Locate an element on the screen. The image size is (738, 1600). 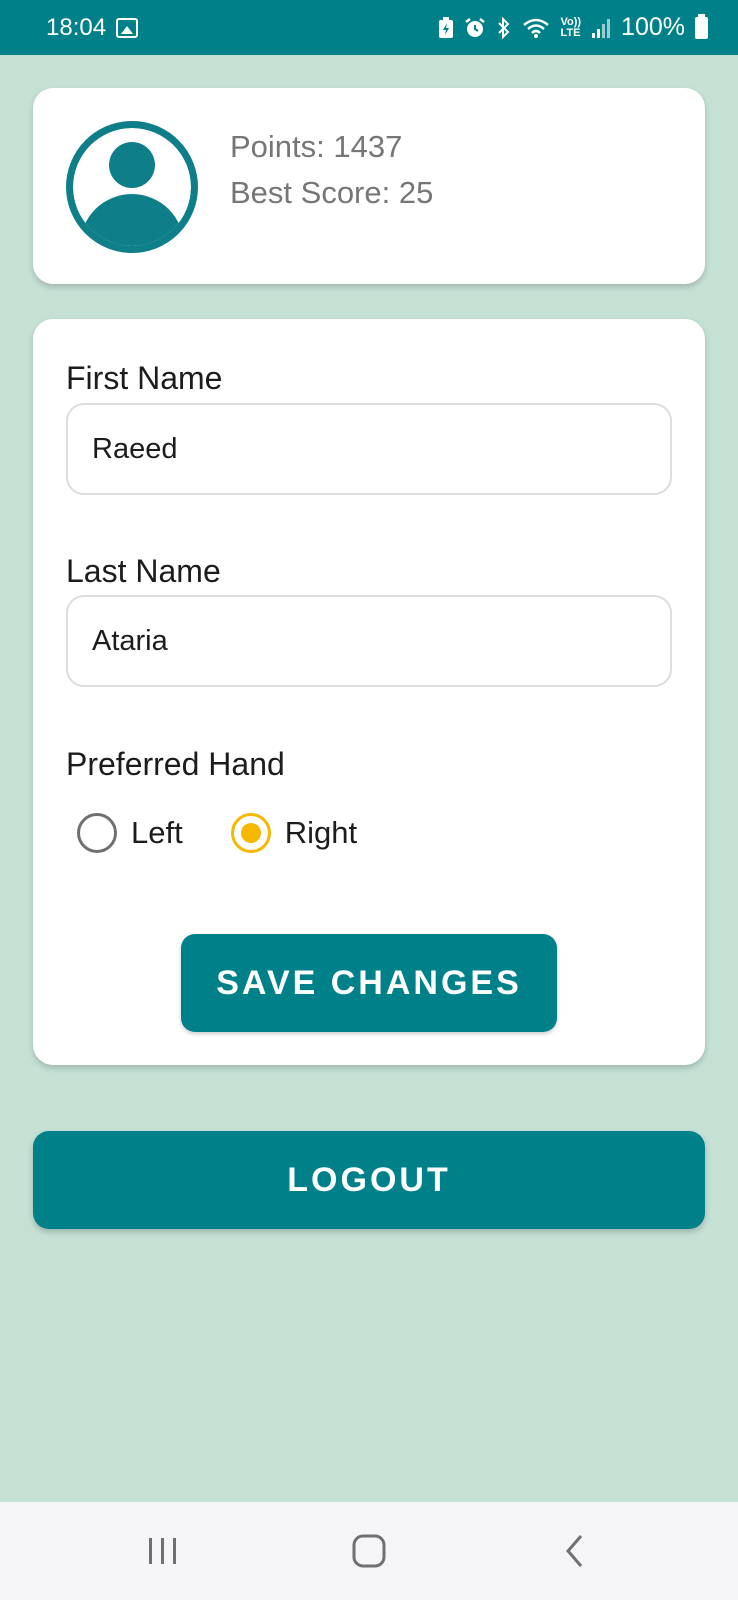
profile-stats: Points: 1437 Best Score: 25 is located at coordinates (331, 170).